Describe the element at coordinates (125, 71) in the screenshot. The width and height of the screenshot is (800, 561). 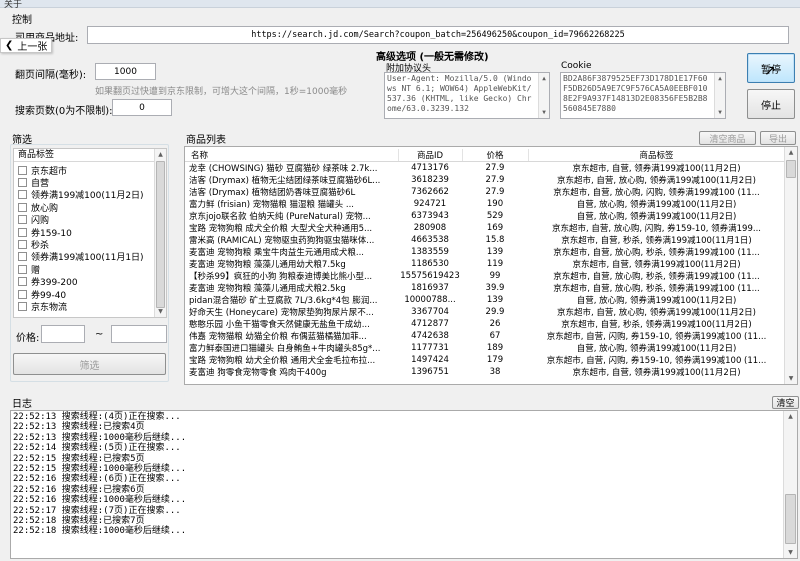
I see `page-interval-input: 1000` at that location.